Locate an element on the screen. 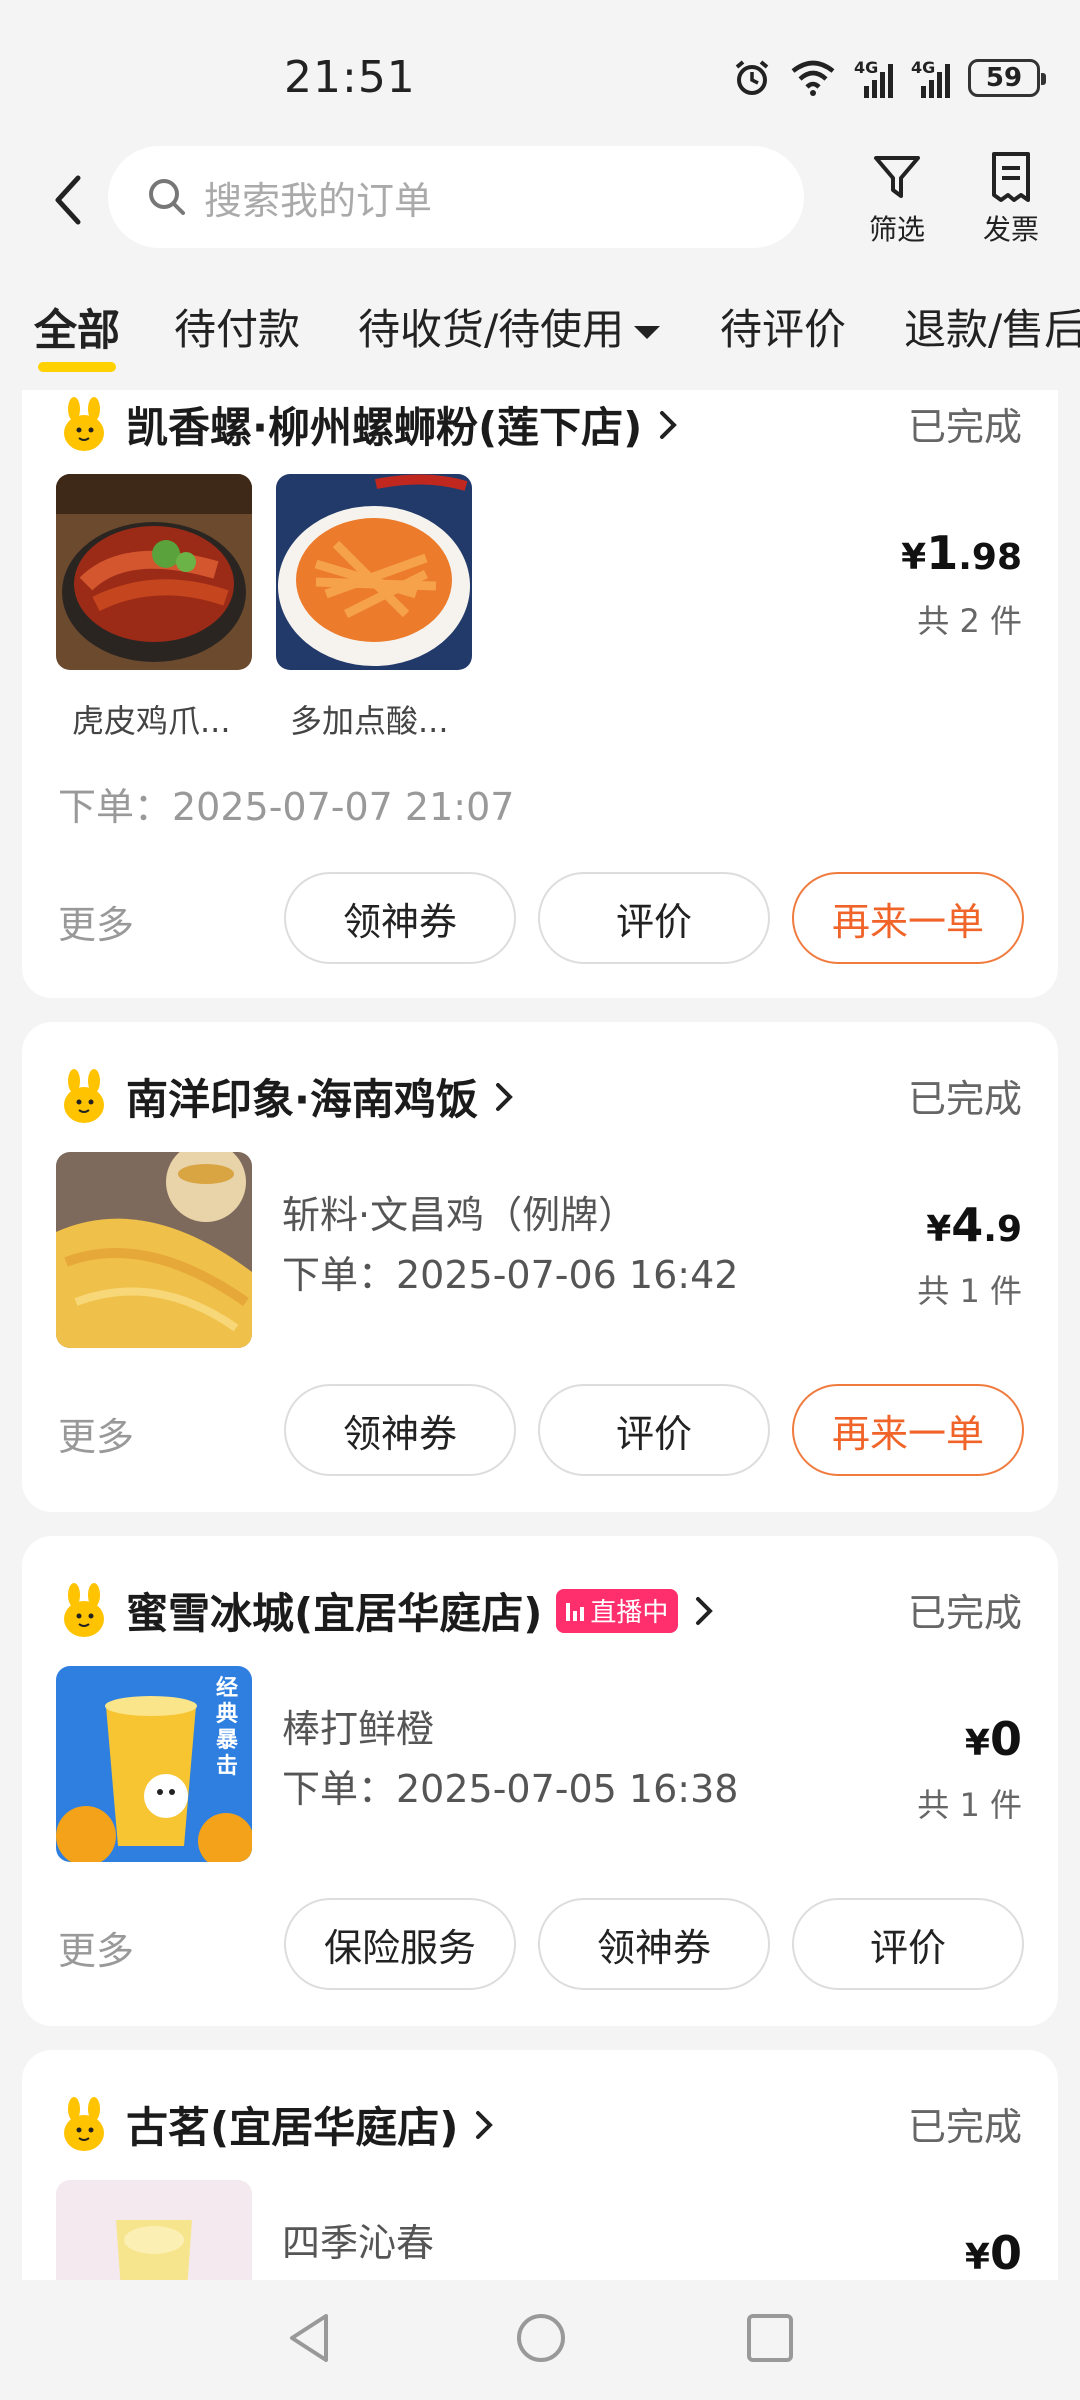  live-badge: 直播中 is located at coordinates (617, 1610).